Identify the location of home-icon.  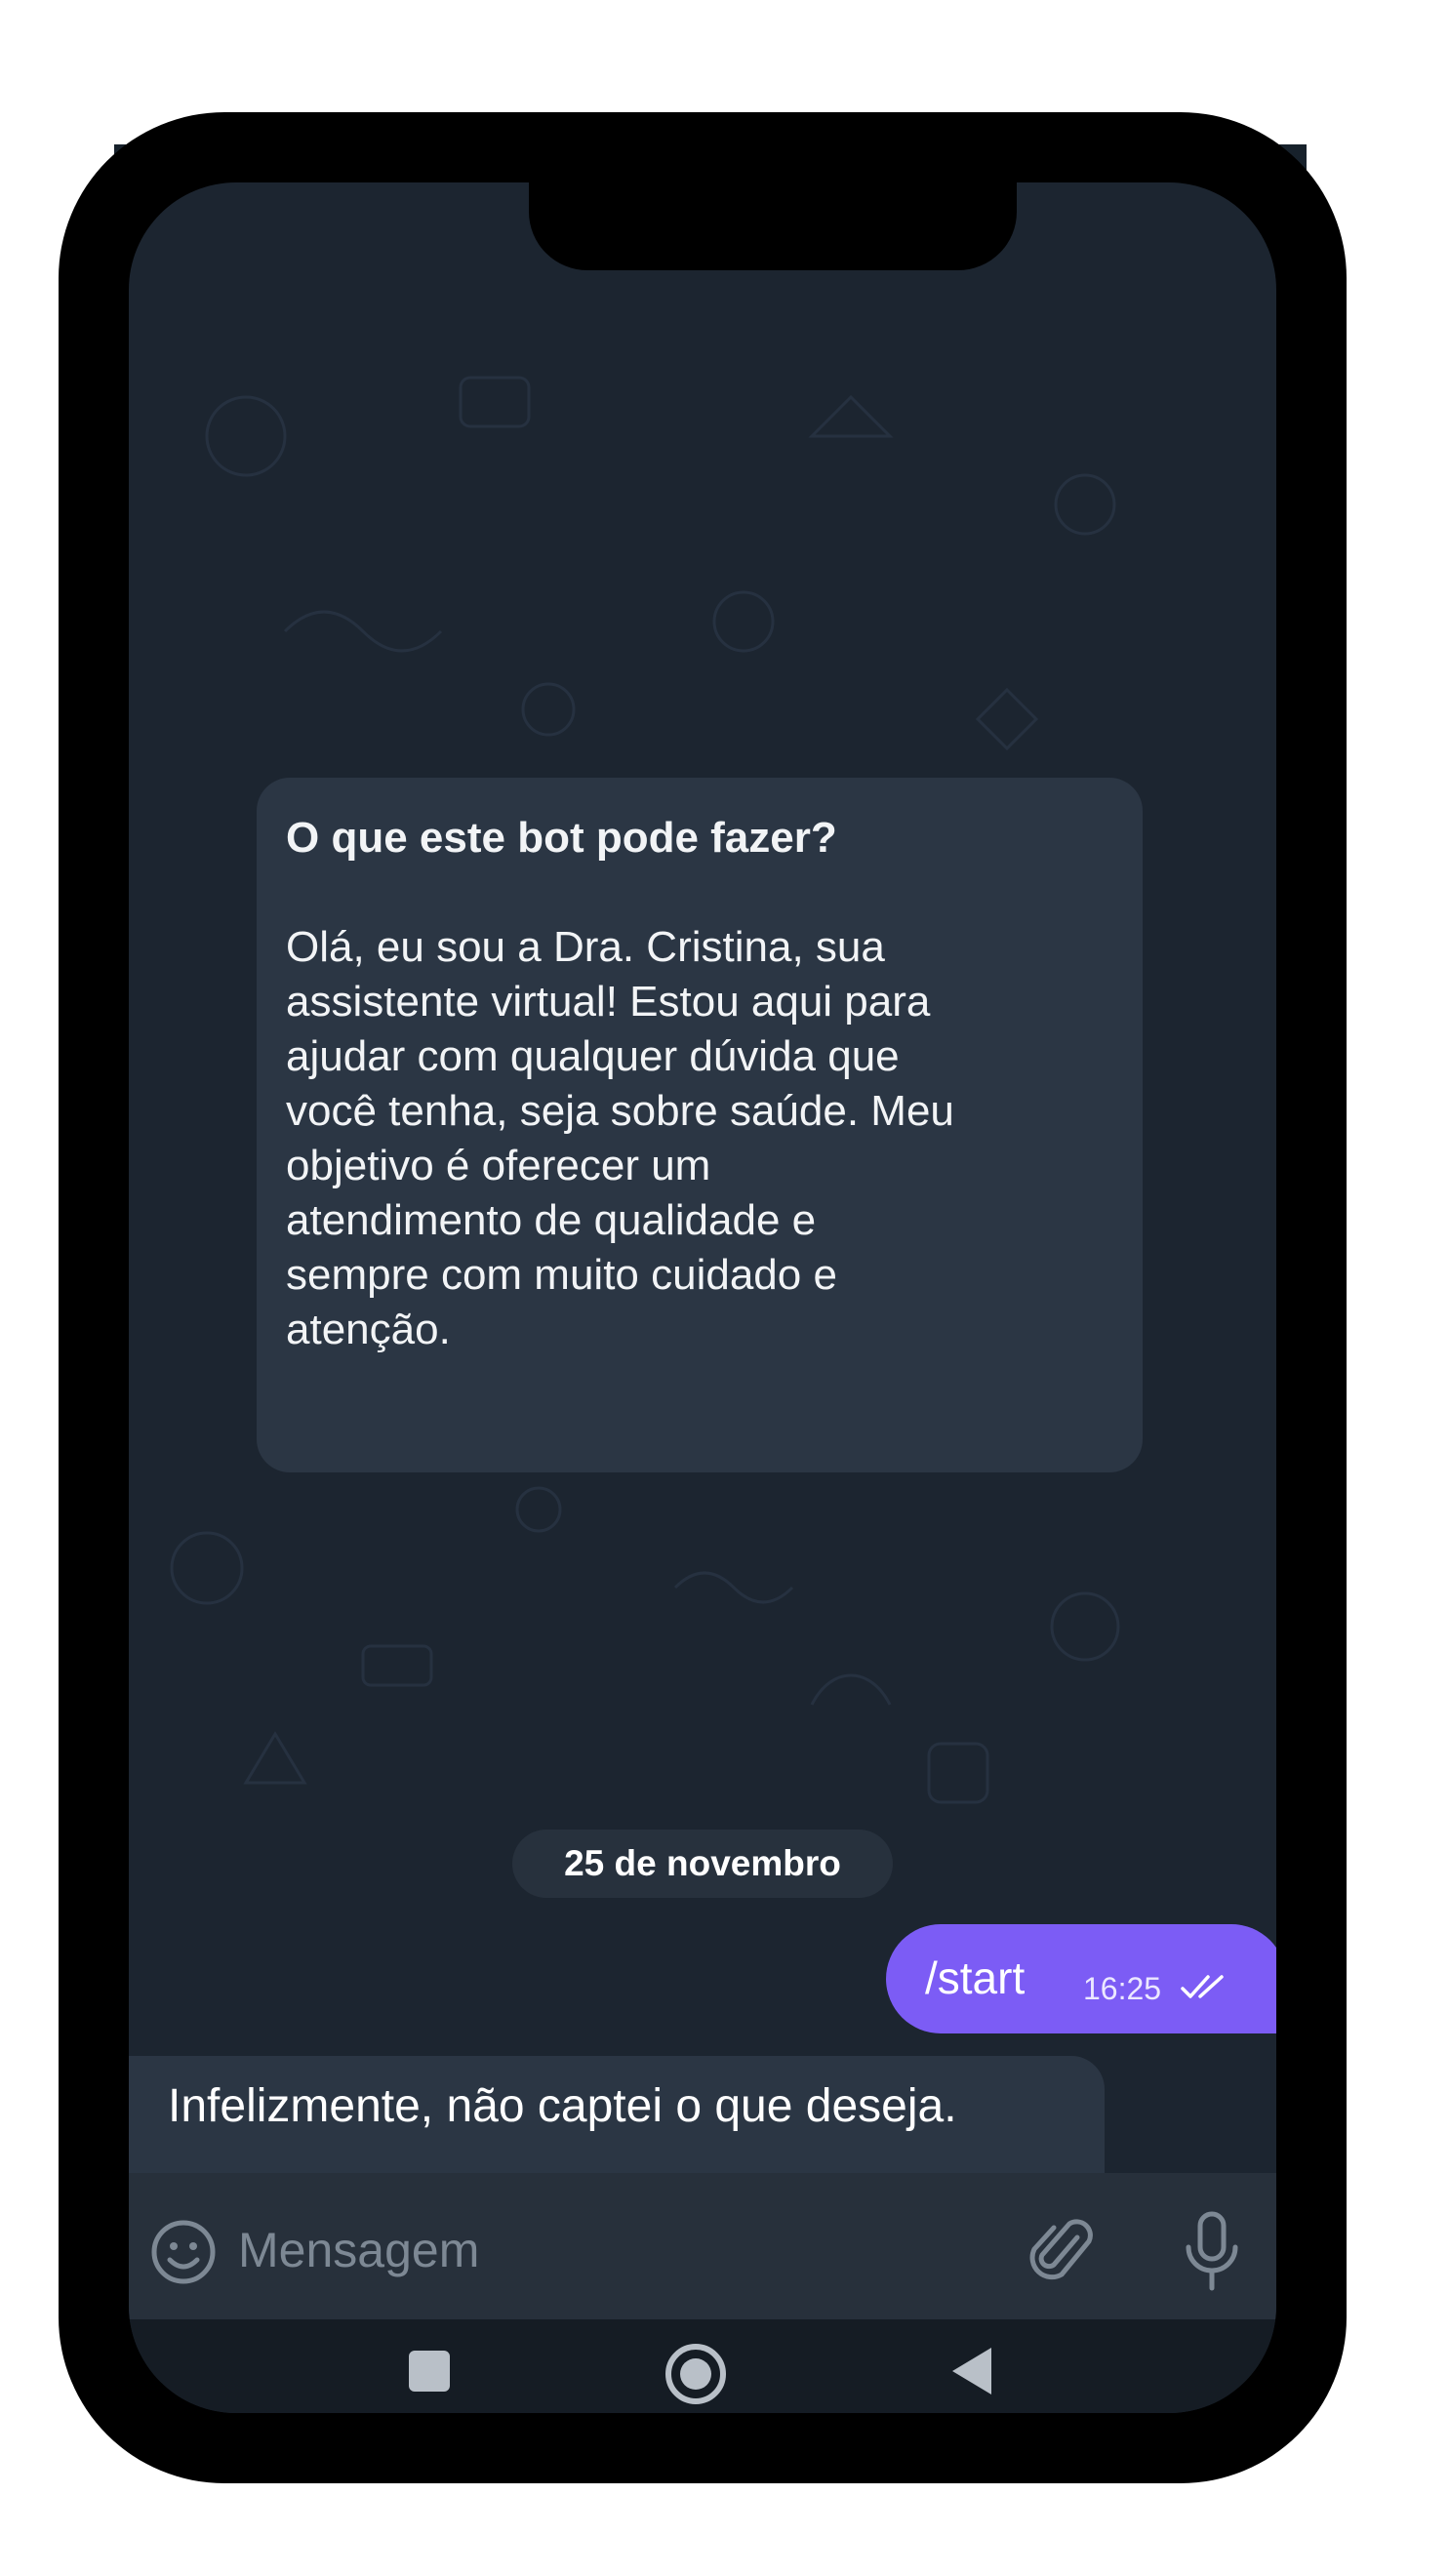
(696, 2374).